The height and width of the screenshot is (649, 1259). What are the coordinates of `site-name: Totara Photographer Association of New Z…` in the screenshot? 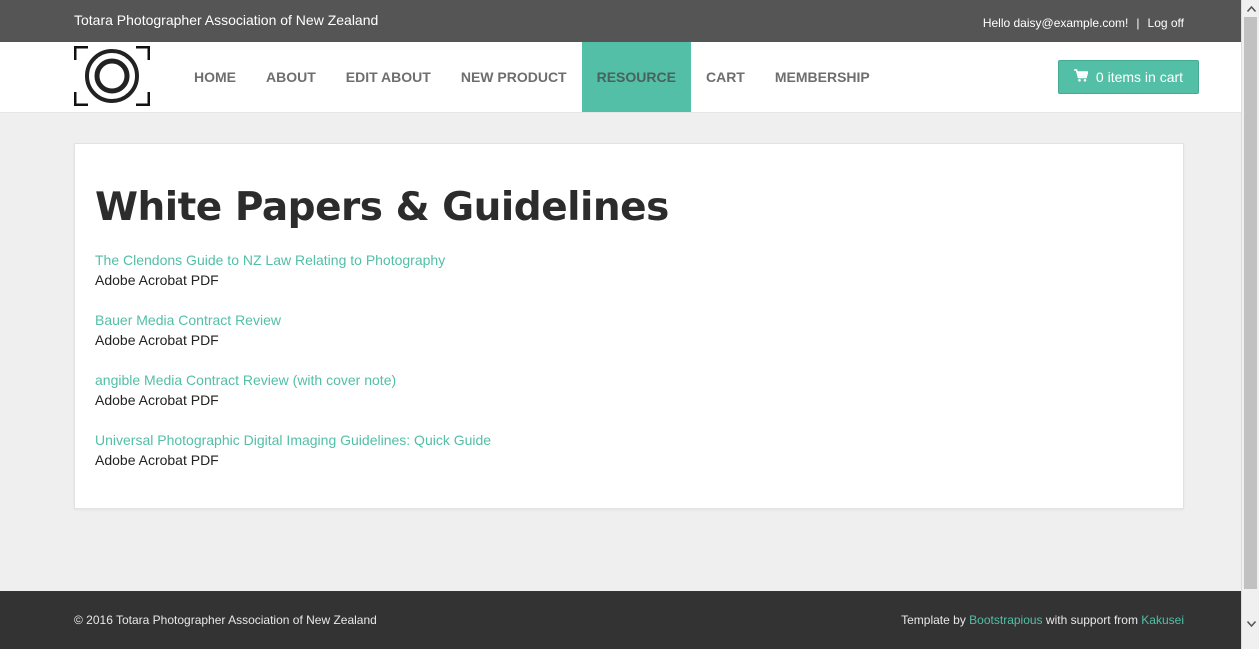 It's located at (226, 20).